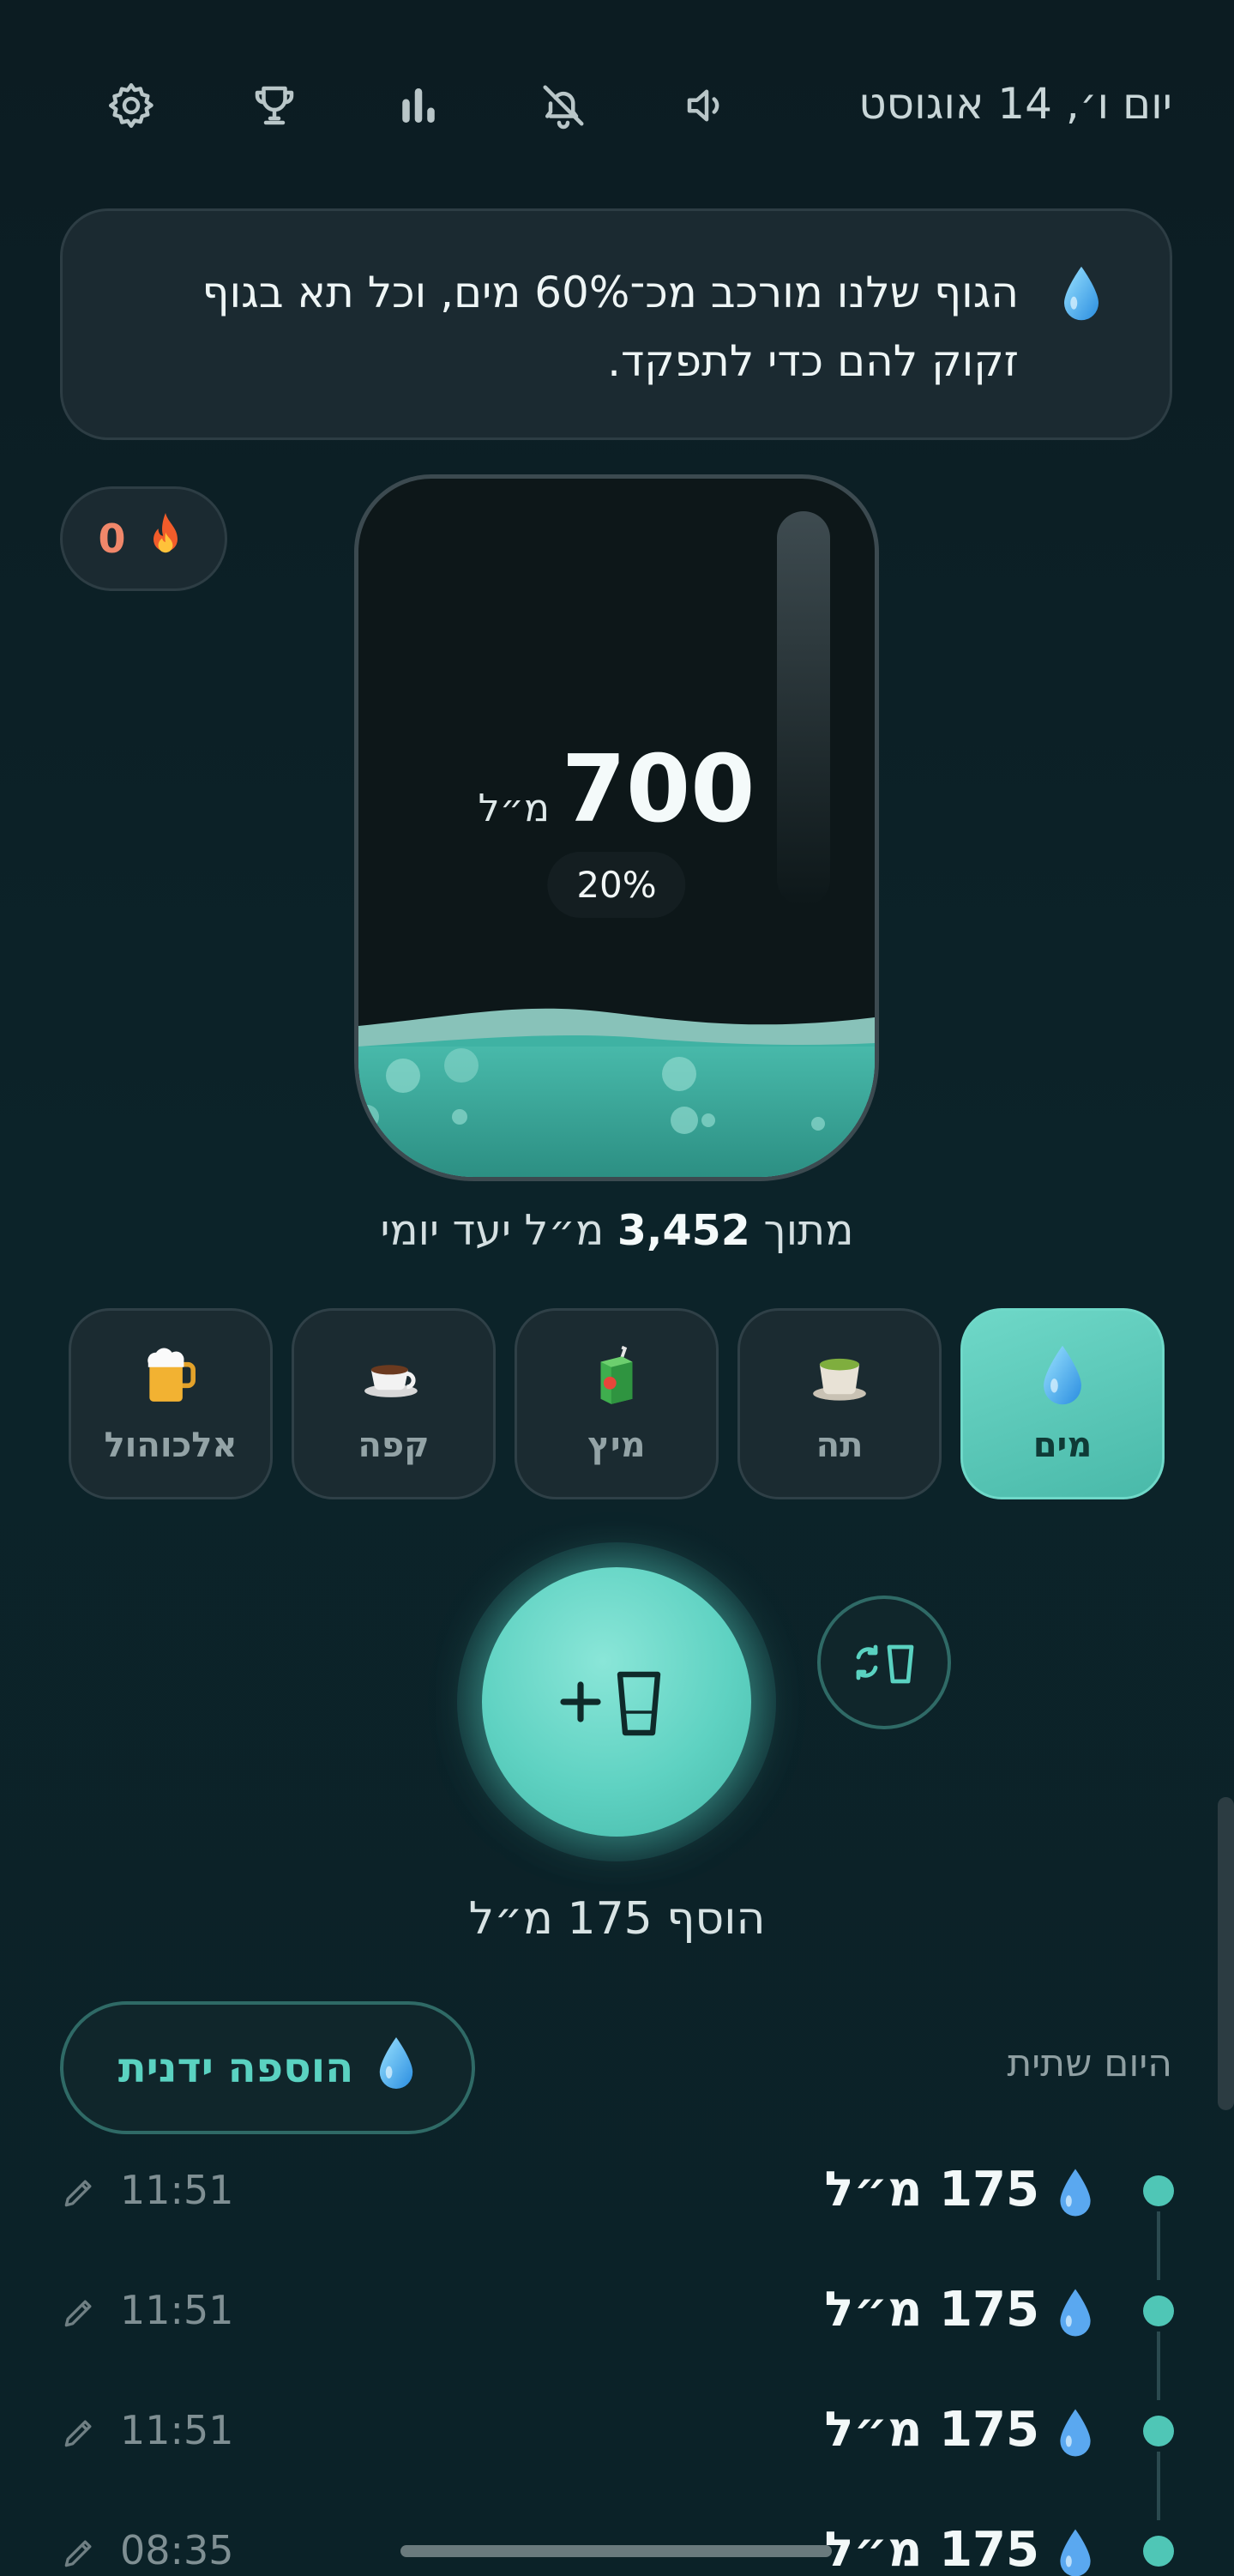 This screenshot has width=1234, height=2576. What do you see at coordinates (563, 105) in the screenshot?
I see `bell-off-icon` at bounding box center [563, 105].